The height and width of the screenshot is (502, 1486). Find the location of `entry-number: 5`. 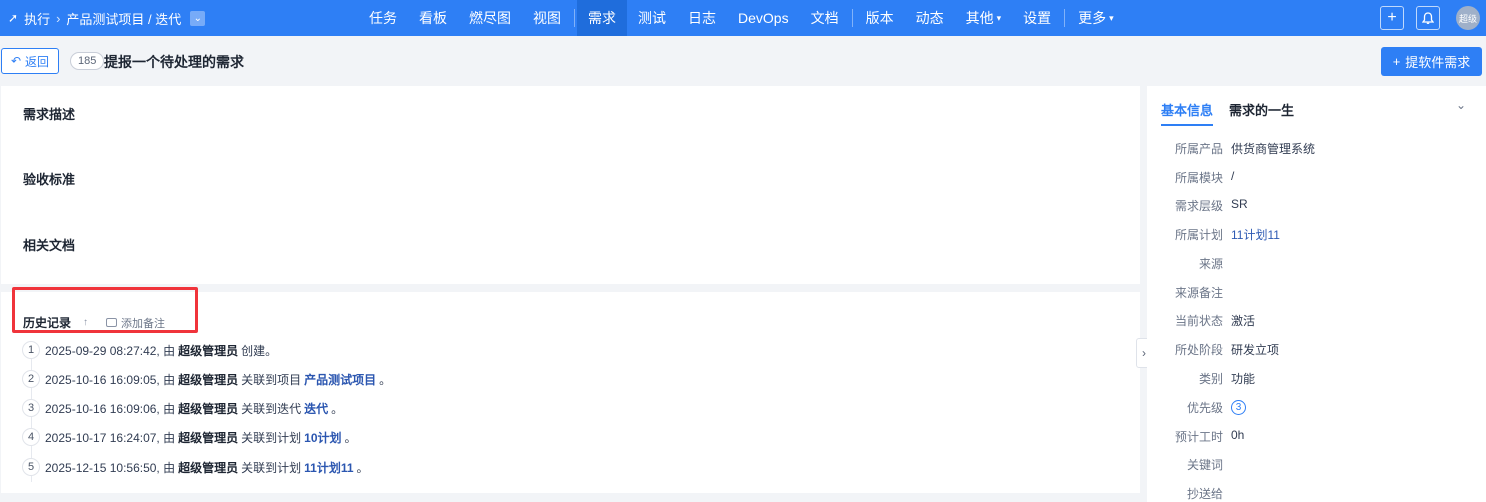

entry-number: 5 is located at coordinates (31, 467).